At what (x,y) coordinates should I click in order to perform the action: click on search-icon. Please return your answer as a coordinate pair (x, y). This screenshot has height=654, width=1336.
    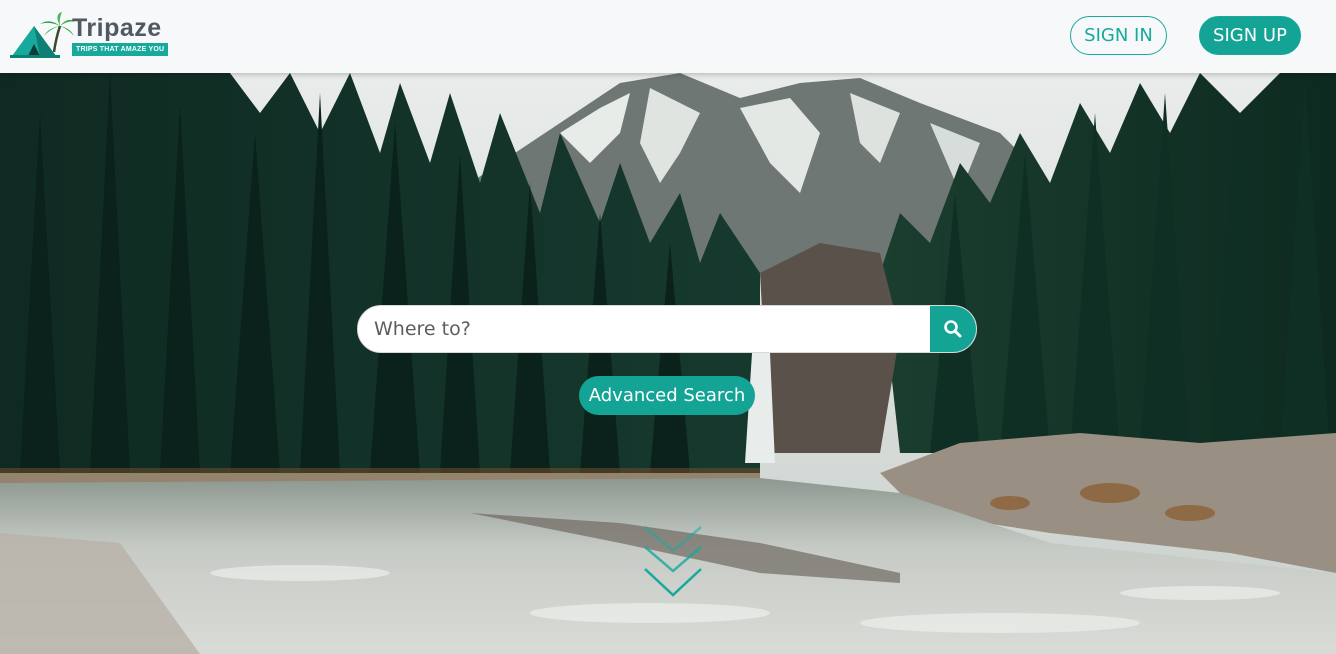
    Looking at the image, I should click on (953, 329).